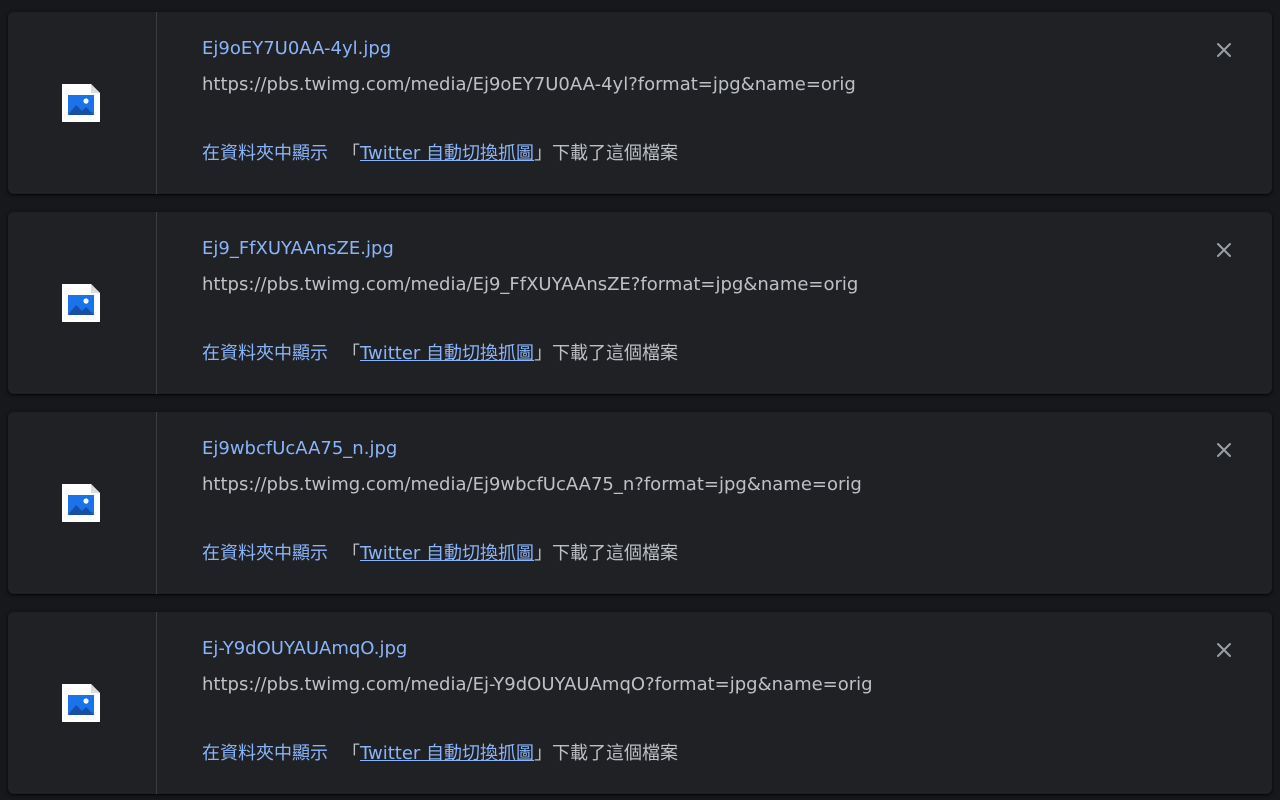  I want to click on file-name-link: Ej9oEY7U0AA-4yl.jpg, so click(296, 48).